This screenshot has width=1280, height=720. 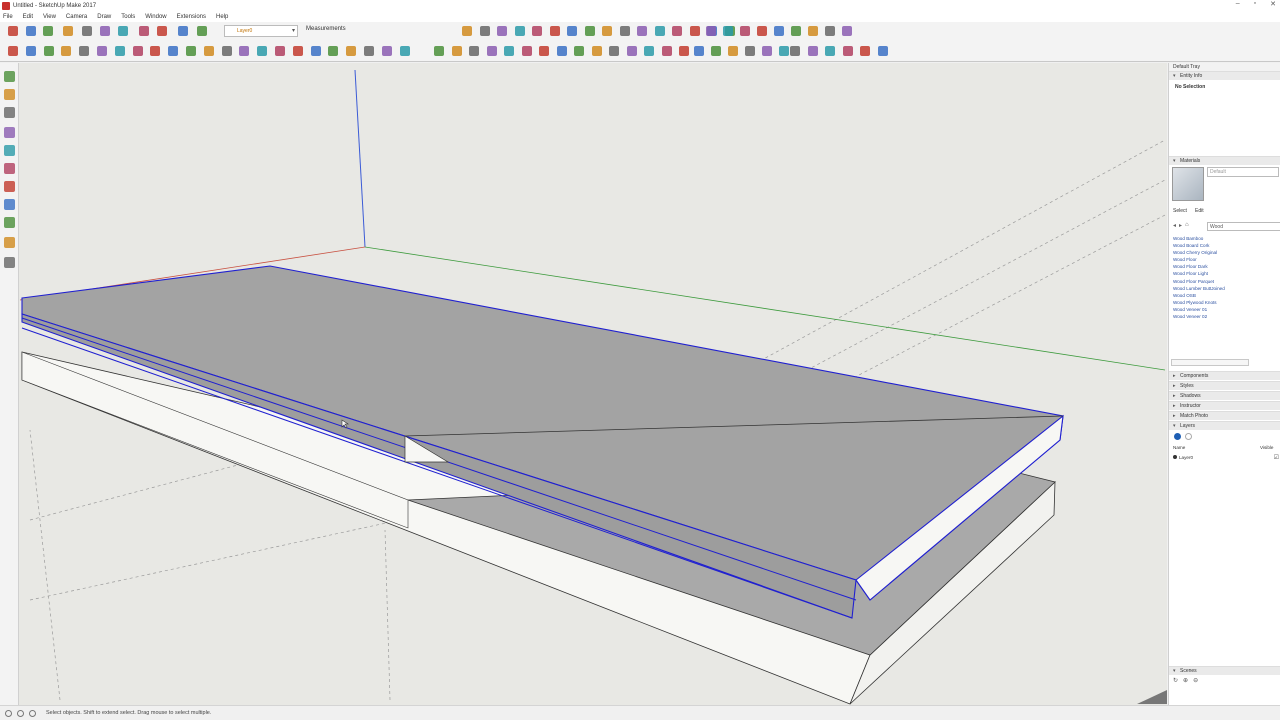 What do you see at coordinates (128, 17) in the screenshot?
I see `menu-tools: Tools` at bounding box center [128, 17].